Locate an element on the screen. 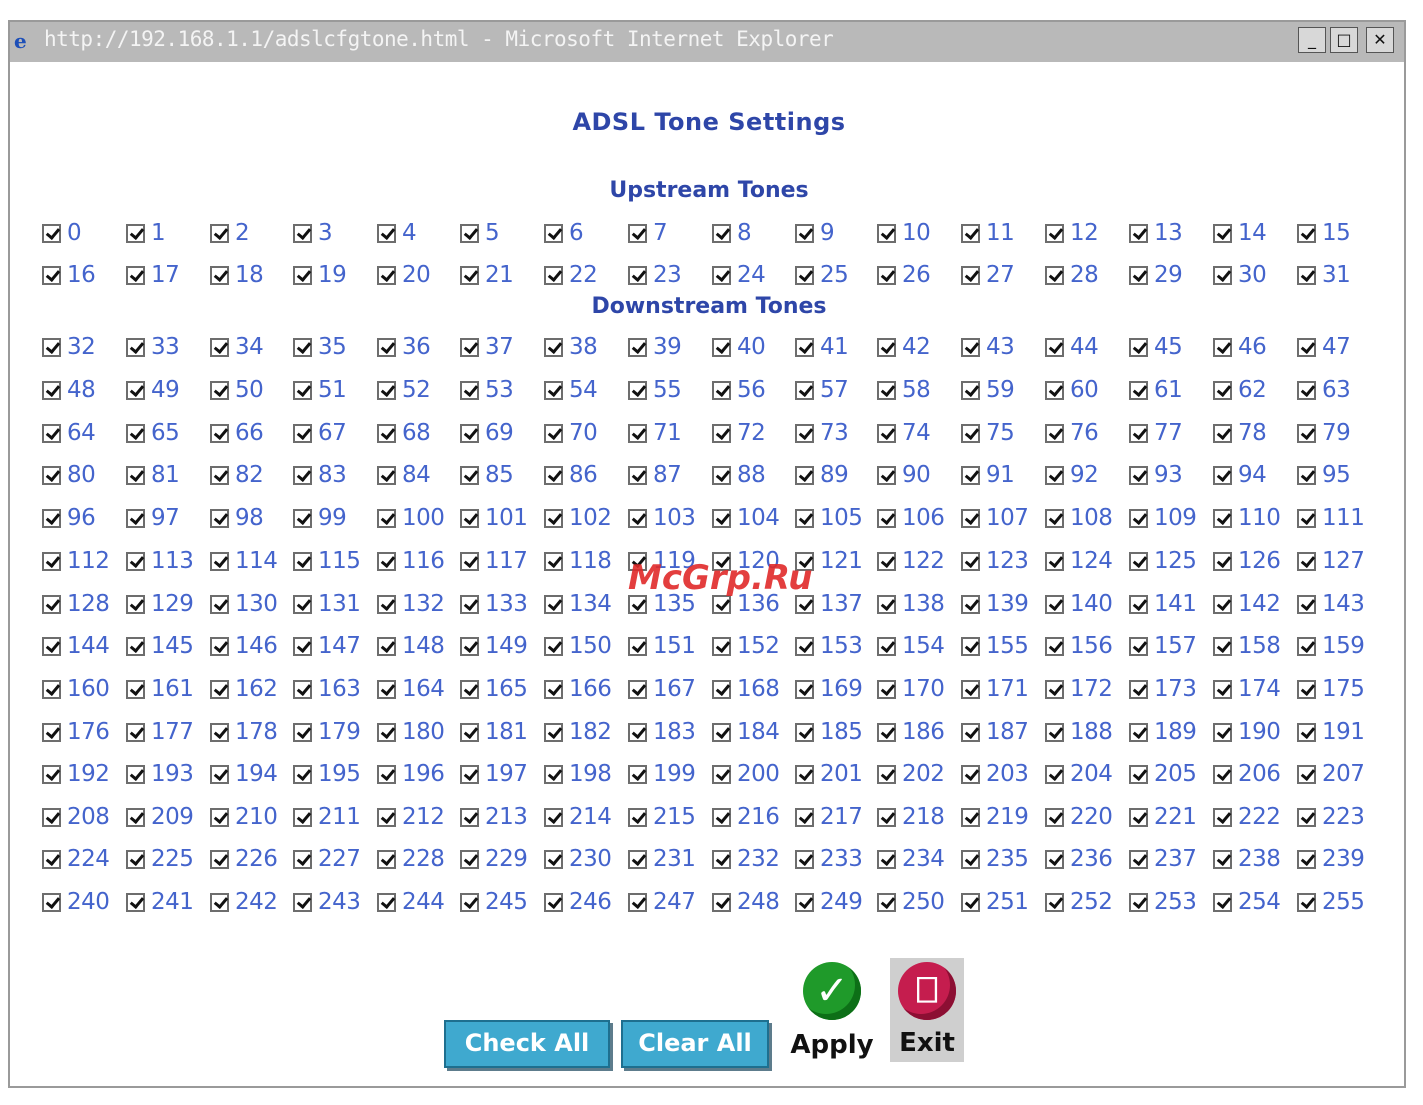 This screenshot has width=1423, height=1105. tone-57: 57 is located at coordinates (822, 390).